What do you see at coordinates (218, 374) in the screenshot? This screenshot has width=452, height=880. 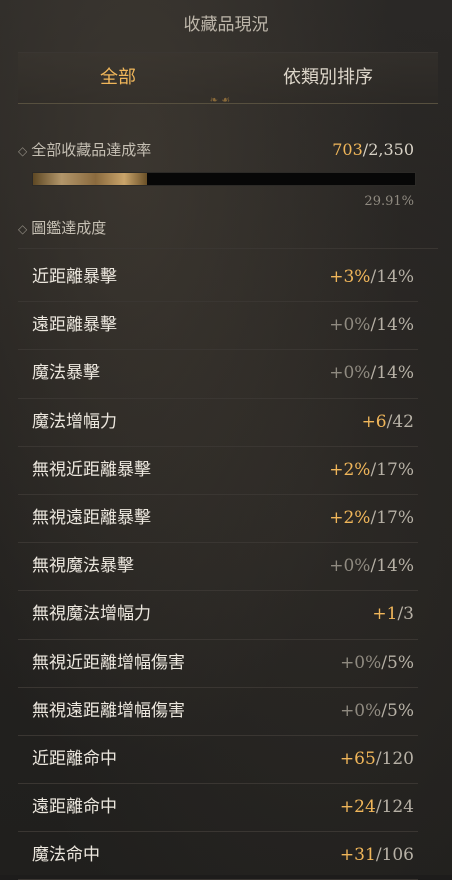 I see `stat-row: 魔法暴擊 +0%/14%` at bounding box center [218, 374].